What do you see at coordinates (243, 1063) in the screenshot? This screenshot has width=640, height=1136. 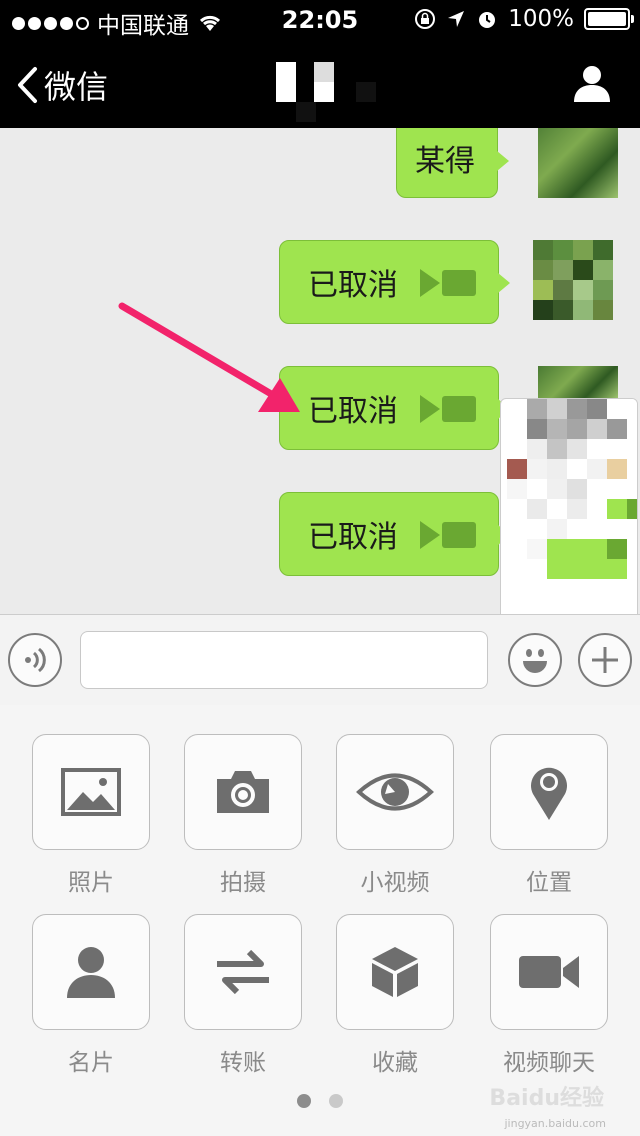 I see `tile-label: 转账` at bounding box center [243, 1063].